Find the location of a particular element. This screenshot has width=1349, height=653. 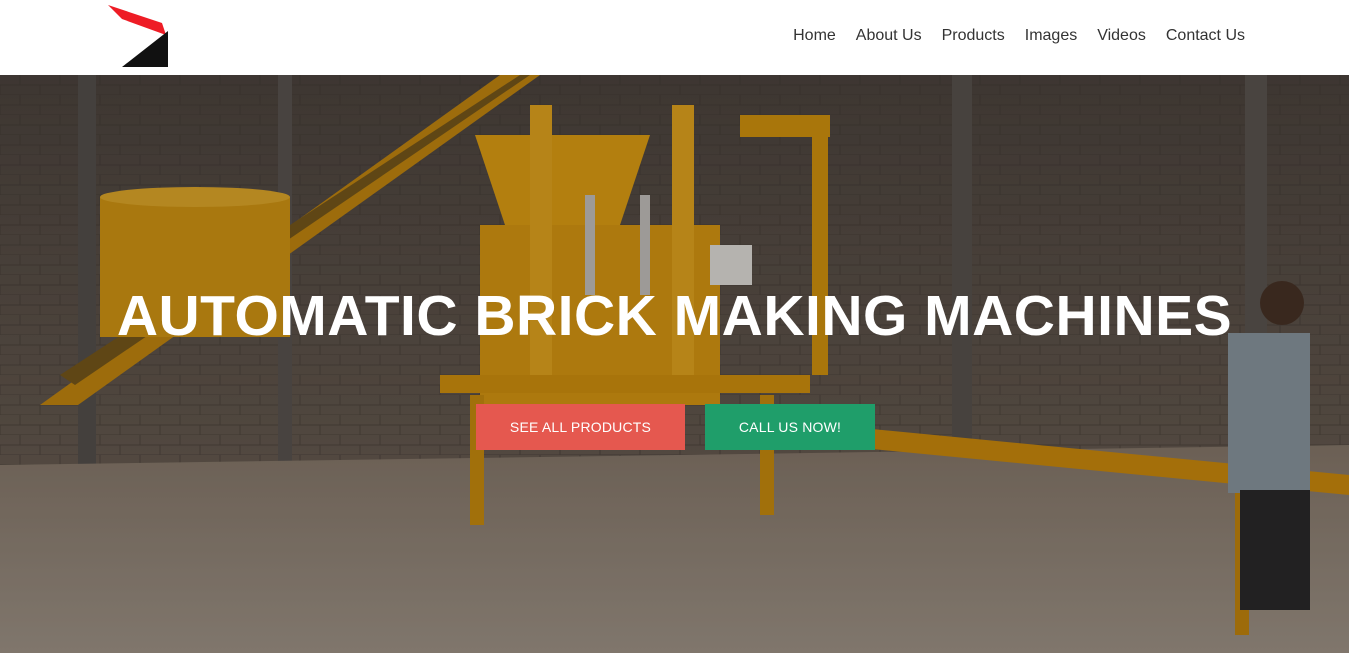

nav-contact-us: Contact Us is located at coordinates (1205, 36).